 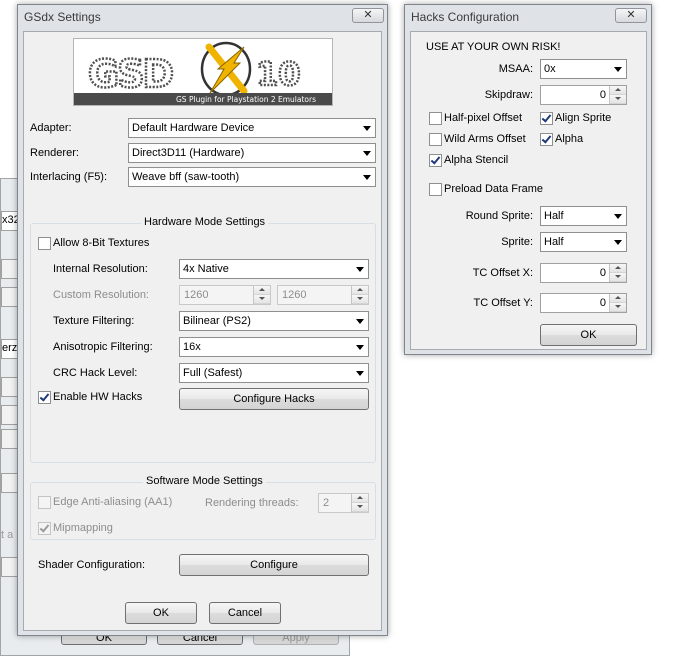 What do you see at coordinates (213, 373) in the screenshot?
I see `crc-hack-level-value: Full (Safest)` at bounding box center [213, 373].